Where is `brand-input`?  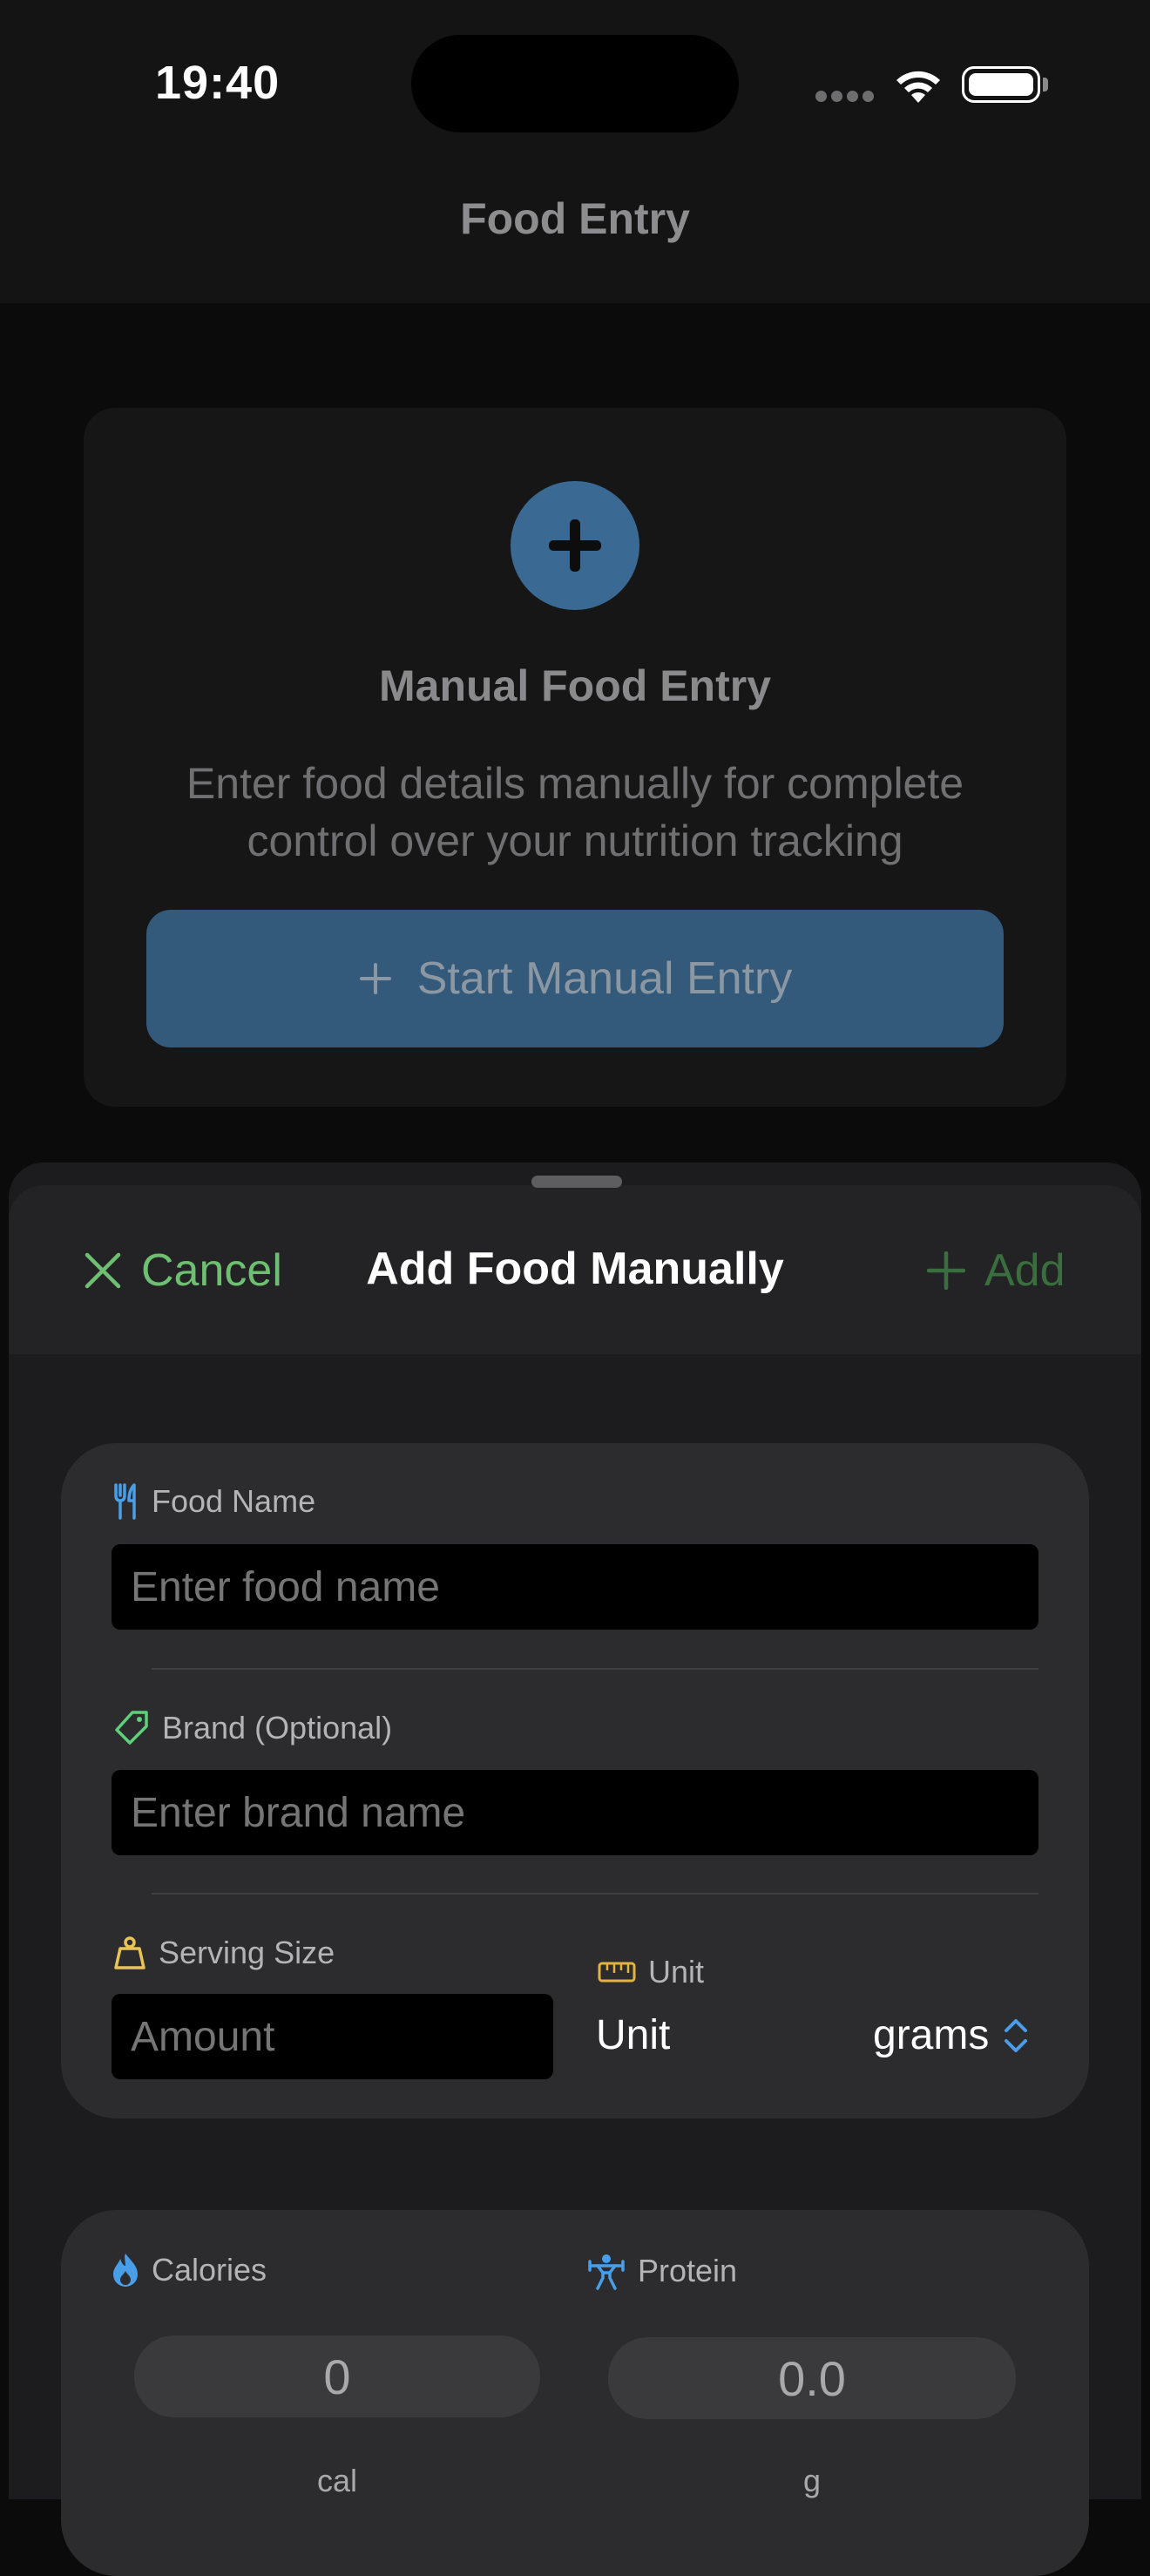
brand-input is located at coordinates (575, 1813).